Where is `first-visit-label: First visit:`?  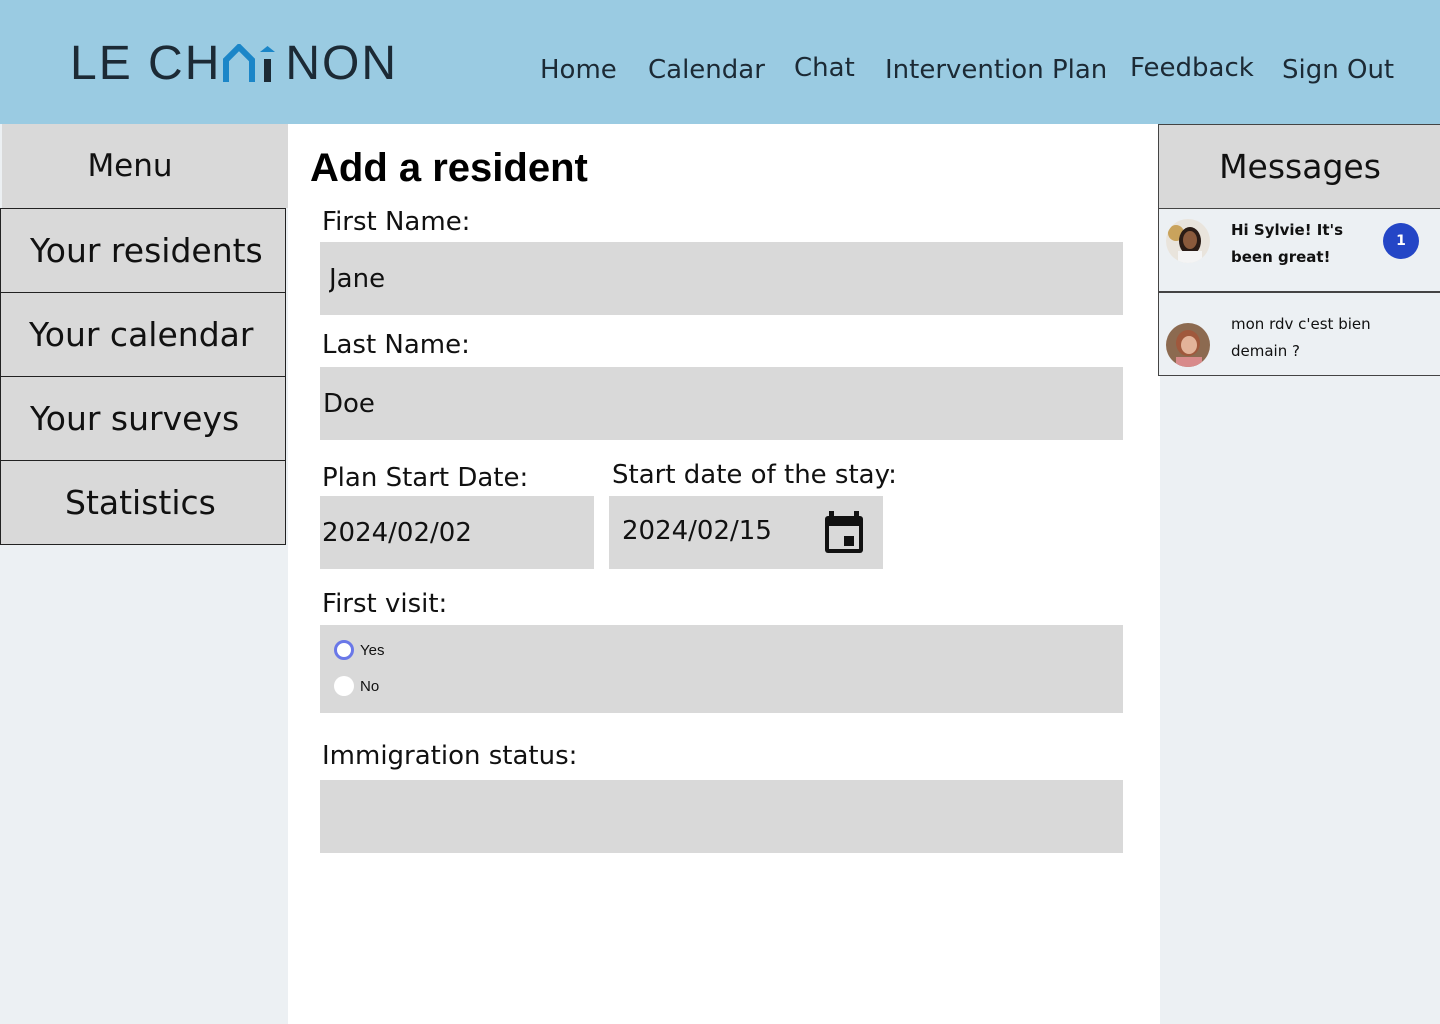 first-visit-label: First visit: is located at coordinates (385, 604).